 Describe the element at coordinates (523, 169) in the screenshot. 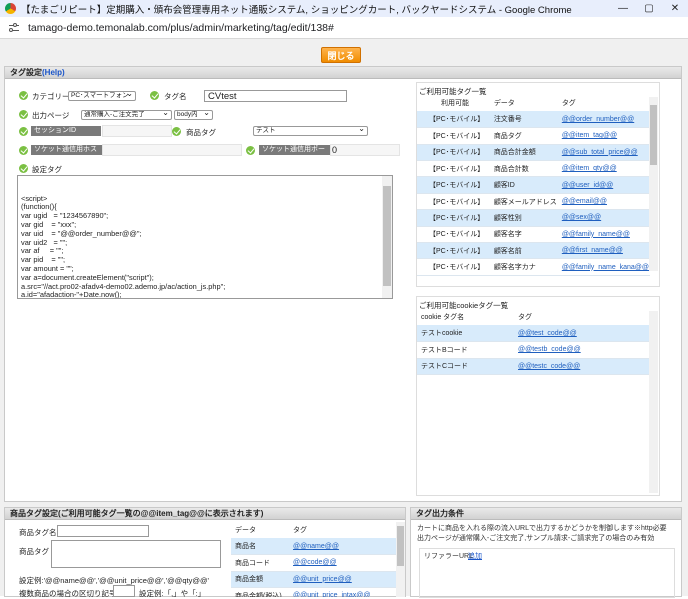

I see `row-data: 商品合計数` at that location.